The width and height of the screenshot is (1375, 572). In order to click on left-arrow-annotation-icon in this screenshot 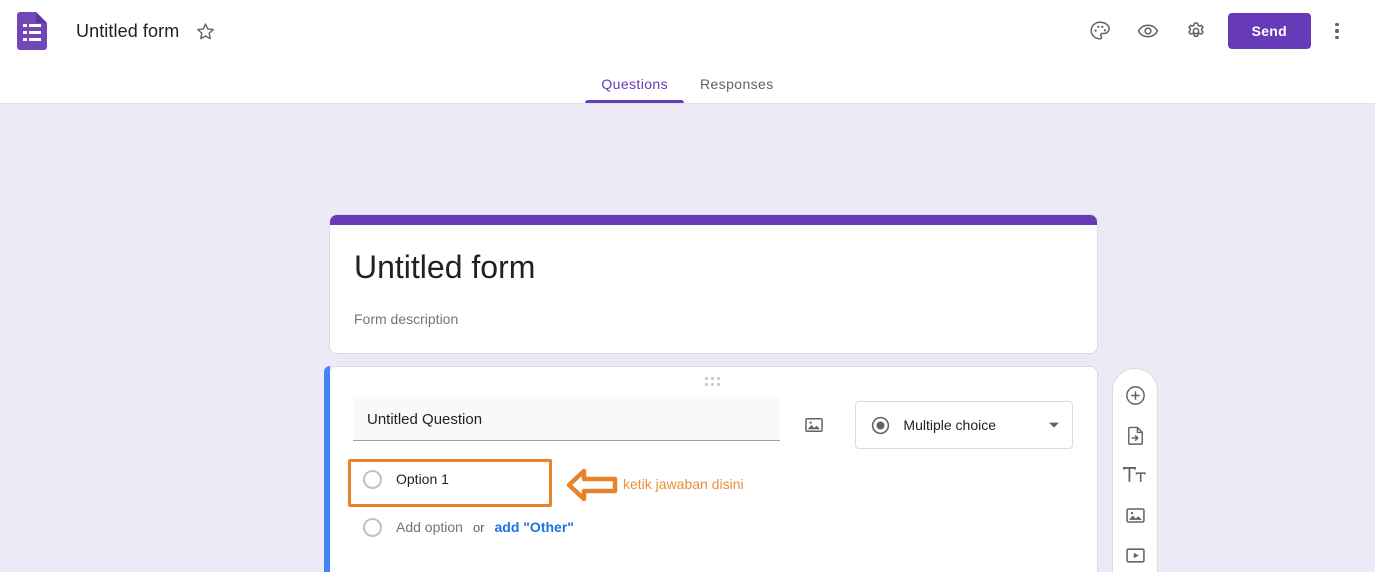, I will do `click(592, 485)`.